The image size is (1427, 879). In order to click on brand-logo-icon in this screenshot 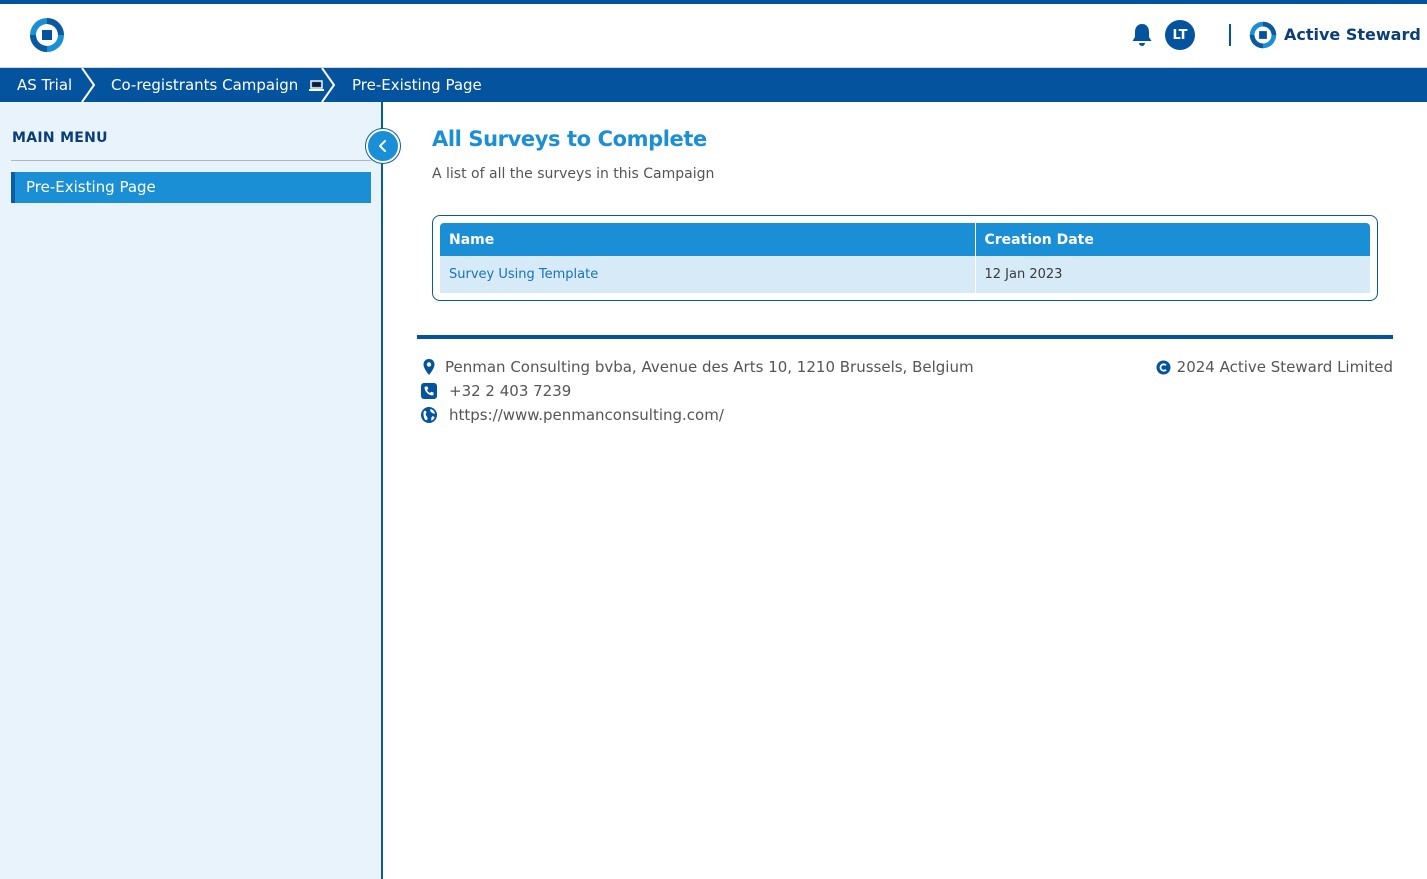, I will do `click(1263, 35)`.